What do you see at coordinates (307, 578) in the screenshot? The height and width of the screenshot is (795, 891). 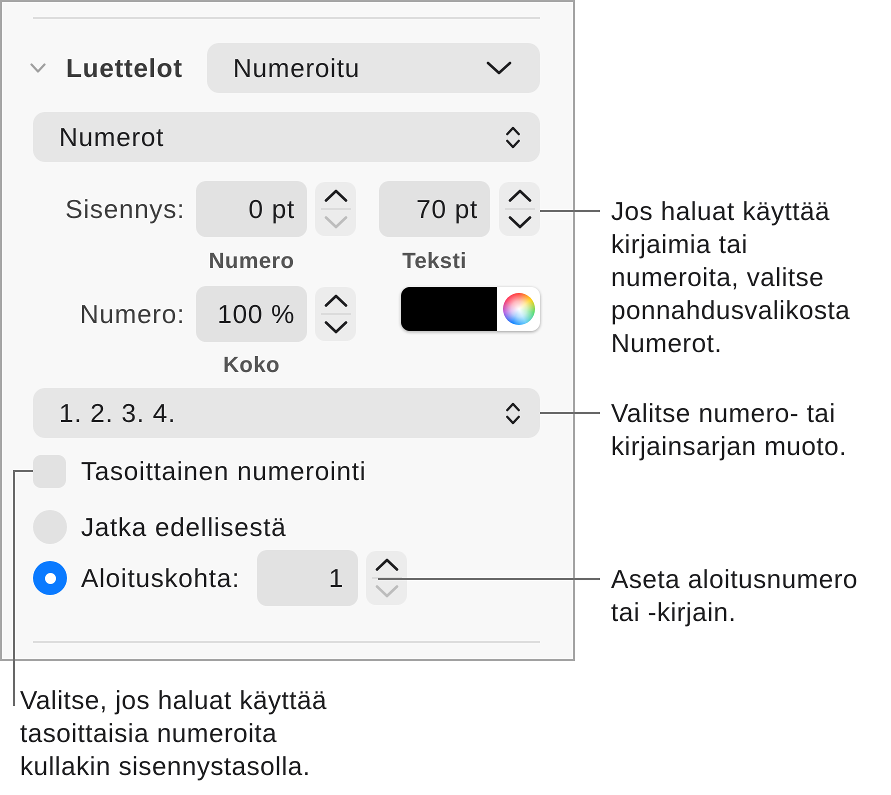 I see `number-field: 1` at bounding box center [307, 578].